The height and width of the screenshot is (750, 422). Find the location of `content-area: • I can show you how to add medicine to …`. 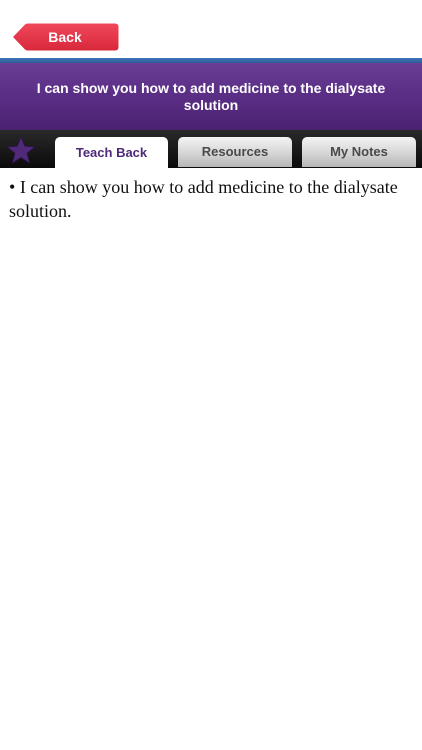

content-area: • I can show you how to add medicine to … is located at coordinates (211, 199).